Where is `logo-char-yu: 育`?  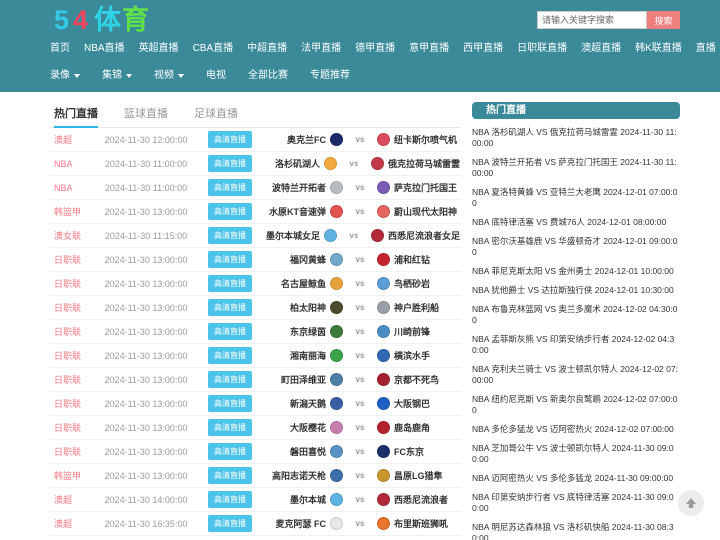 logo-char-yu: 育 is located at coordinates (136, 20).